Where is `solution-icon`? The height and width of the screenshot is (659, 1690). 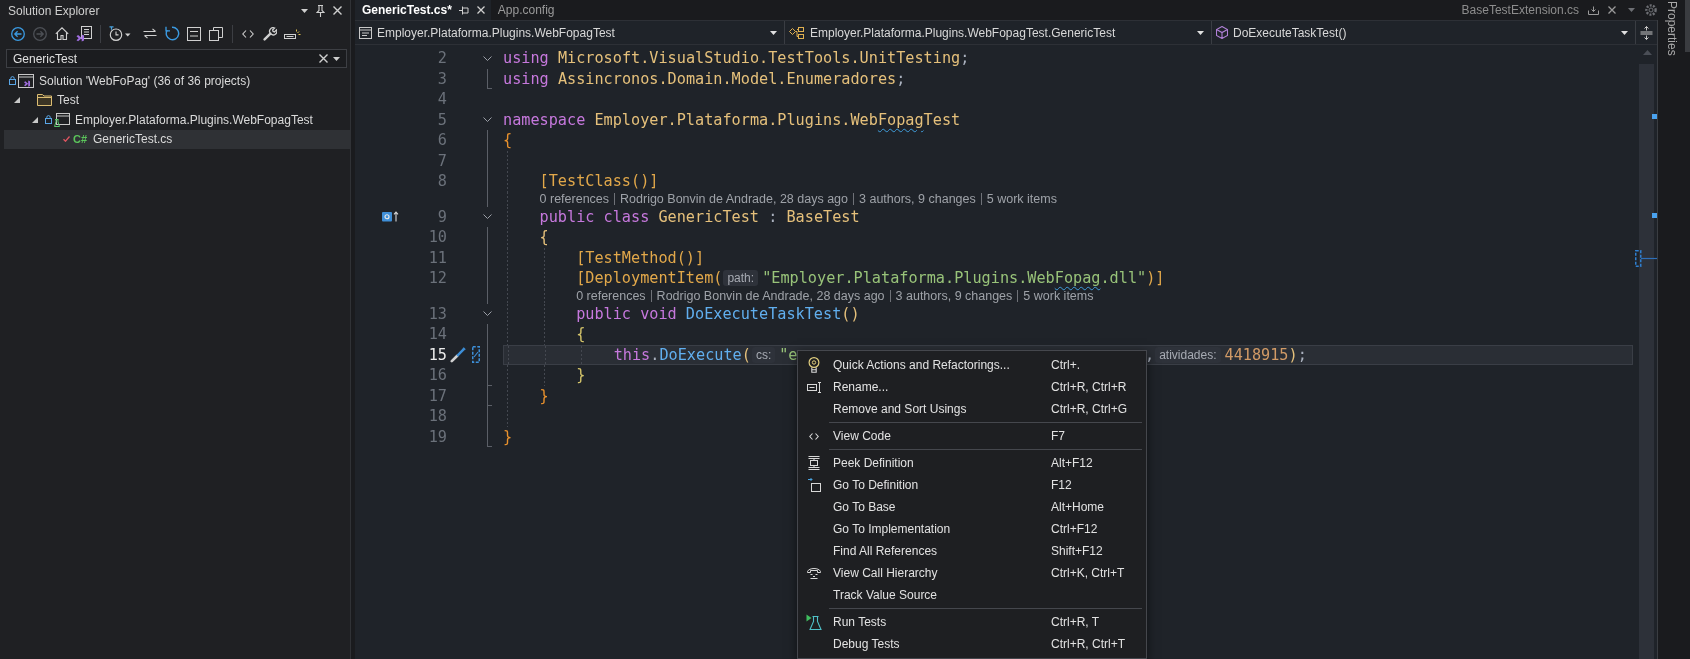 solution-icon is located at coordinates (26, 80).